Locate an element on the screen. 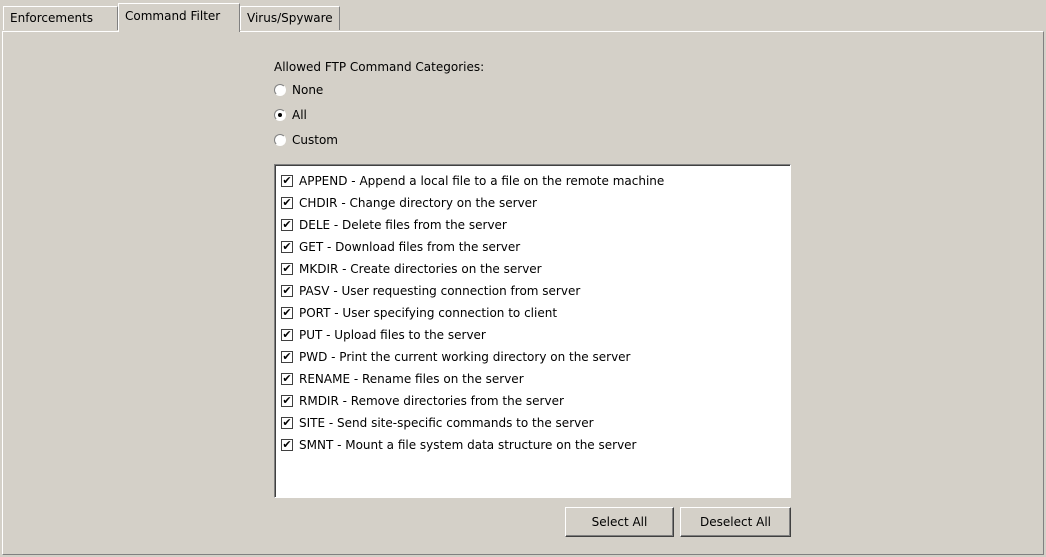  tab-label: Command Filter is located at coordinates (173, 16).